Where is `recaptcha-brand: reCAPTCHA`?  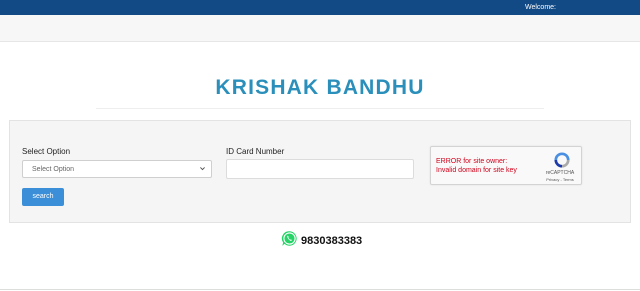 recaptcha-brand: reCAPTCHA is located at coordinates (560, 173).